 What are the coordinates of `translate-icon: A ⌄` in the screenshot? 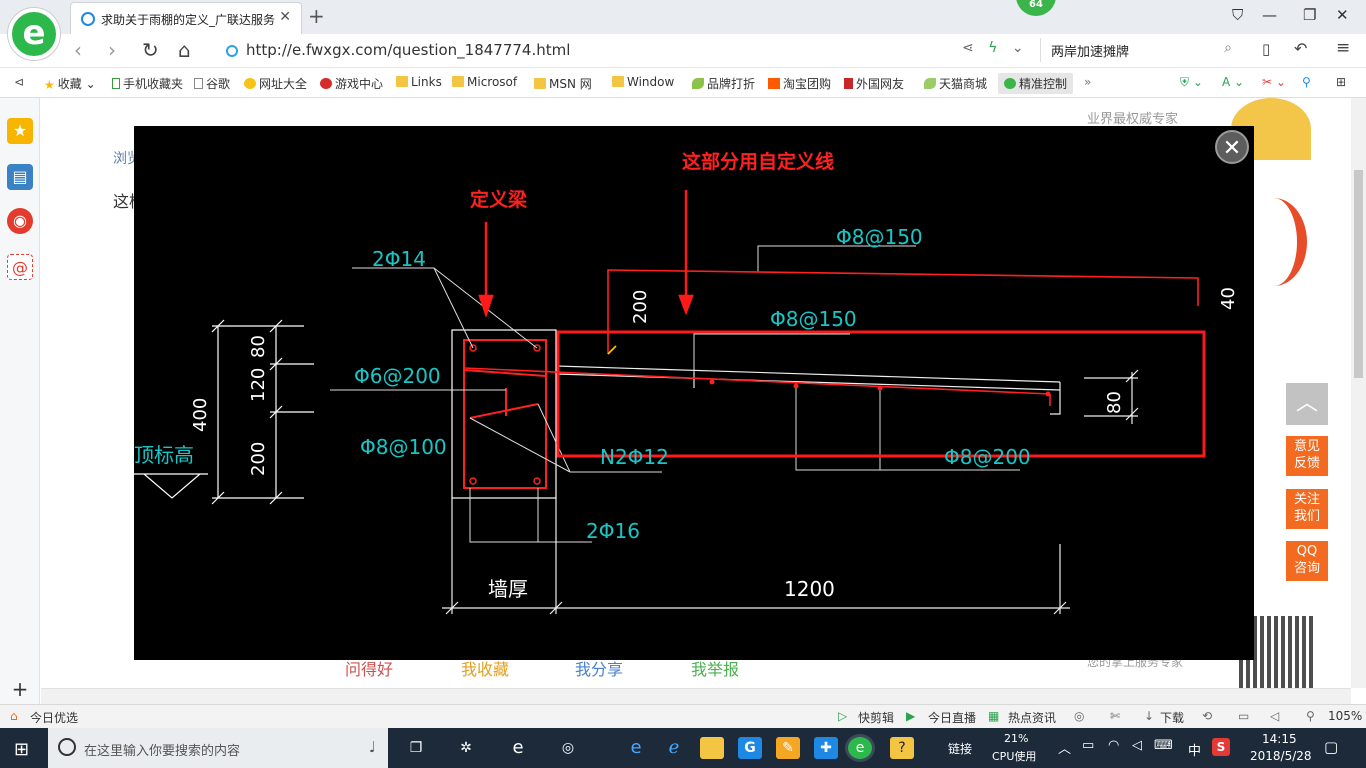 It's located at (1233, 82).